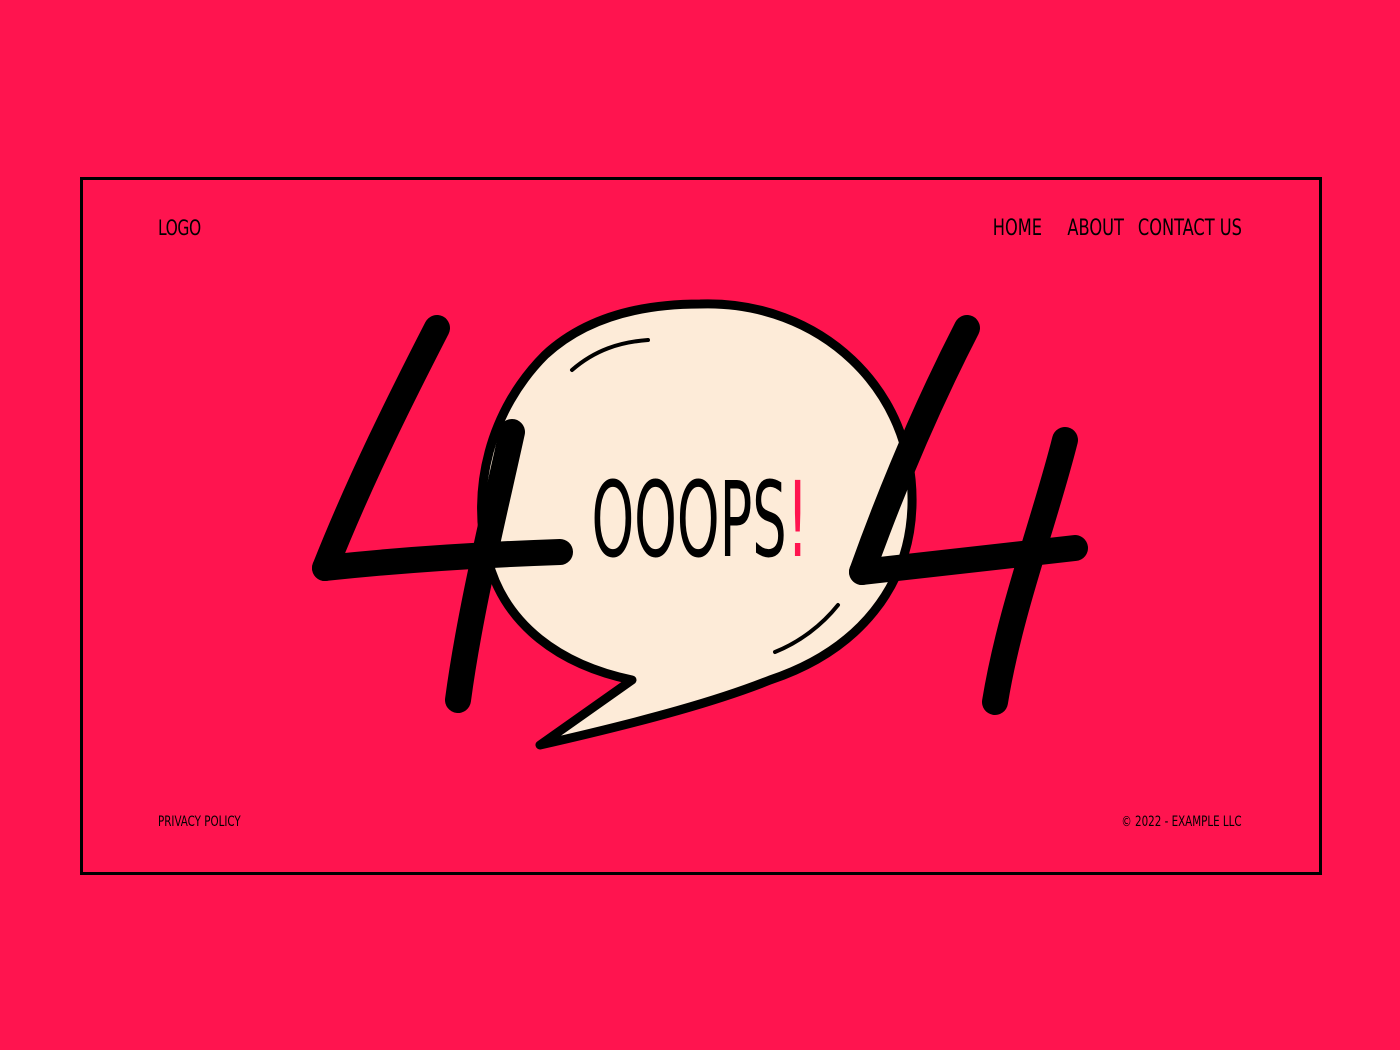 The height and width of the screenshot is (1050, 1400). I want to click on nav-contact-link: CONTACT US, so click(1190, 228).